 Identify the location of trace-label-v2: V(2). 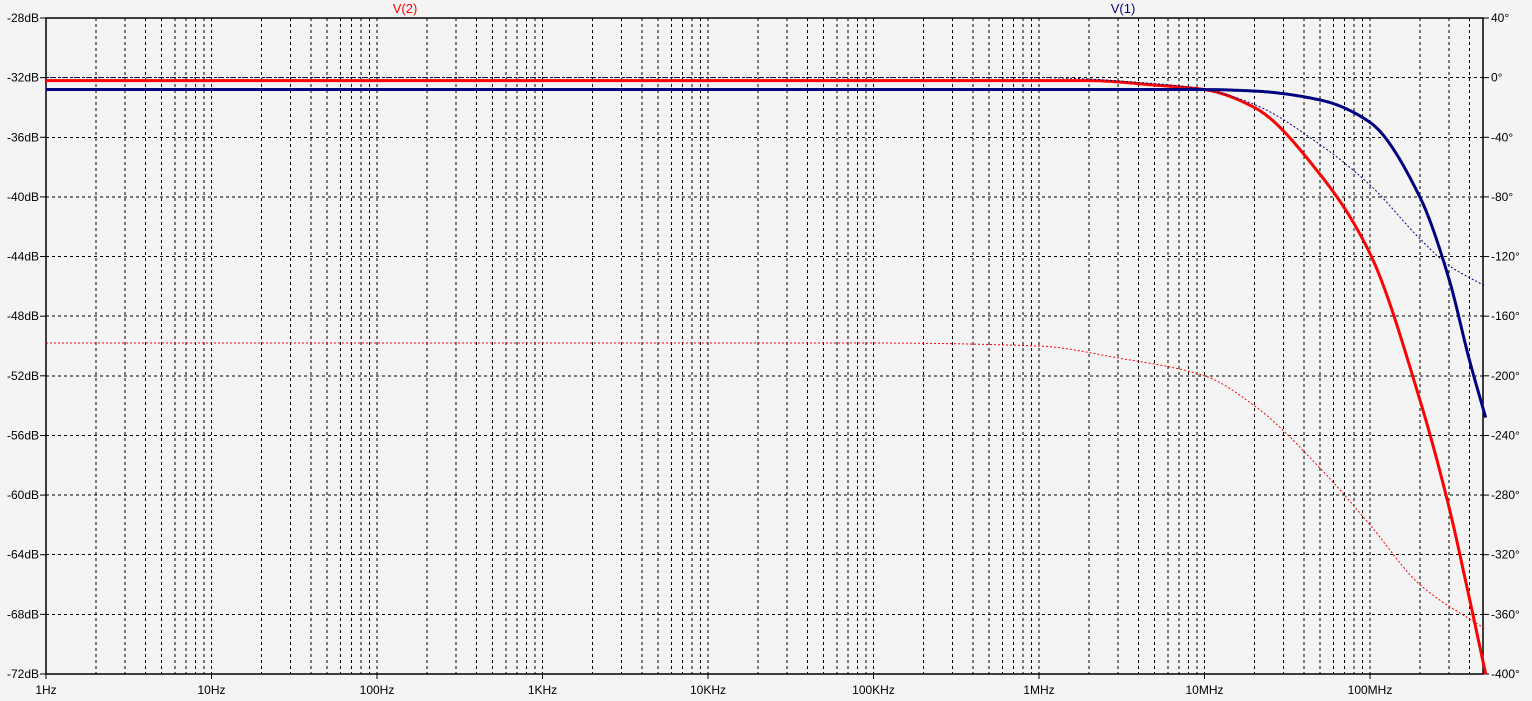
(405, 8).